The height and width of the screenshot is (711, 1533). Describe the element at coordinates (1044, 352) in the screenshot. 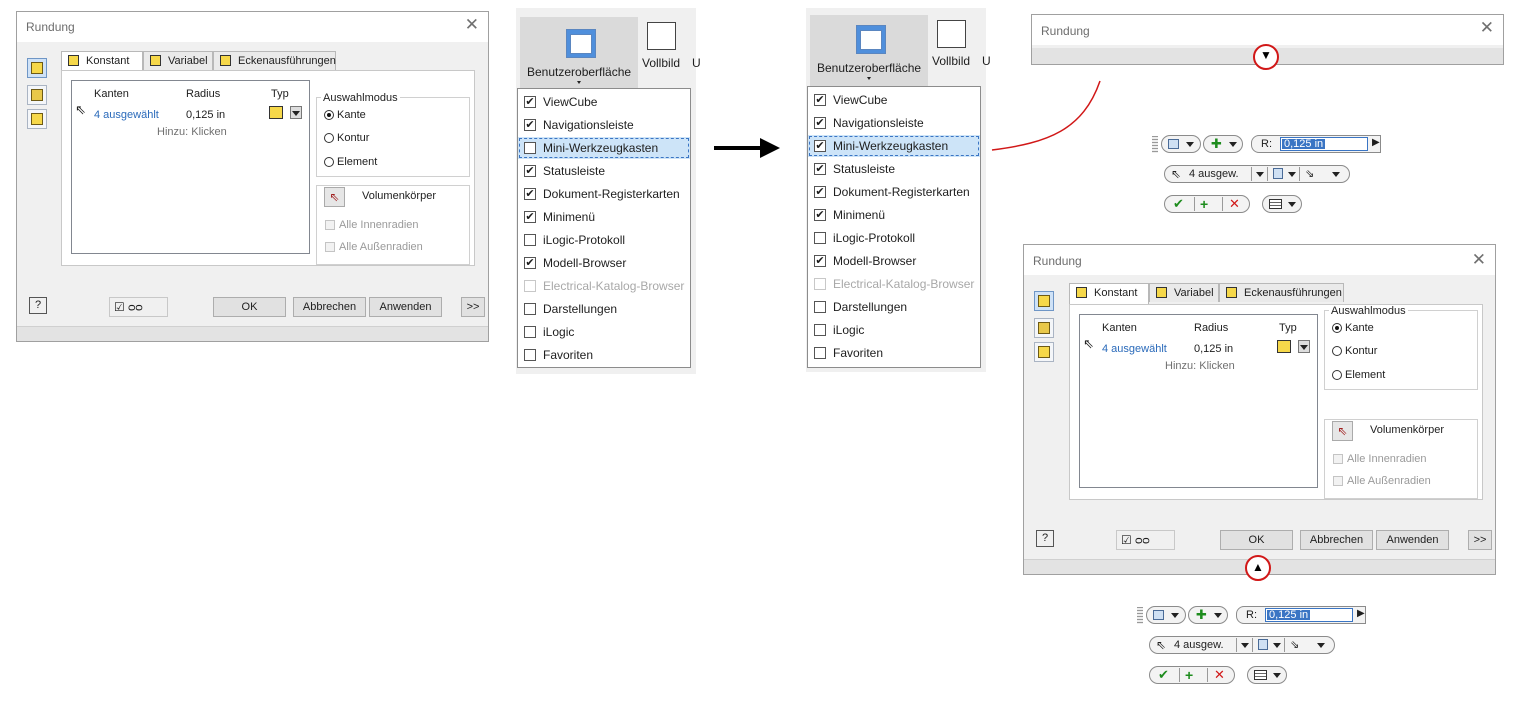

I see `fillet-type-full-round-button` at that location.